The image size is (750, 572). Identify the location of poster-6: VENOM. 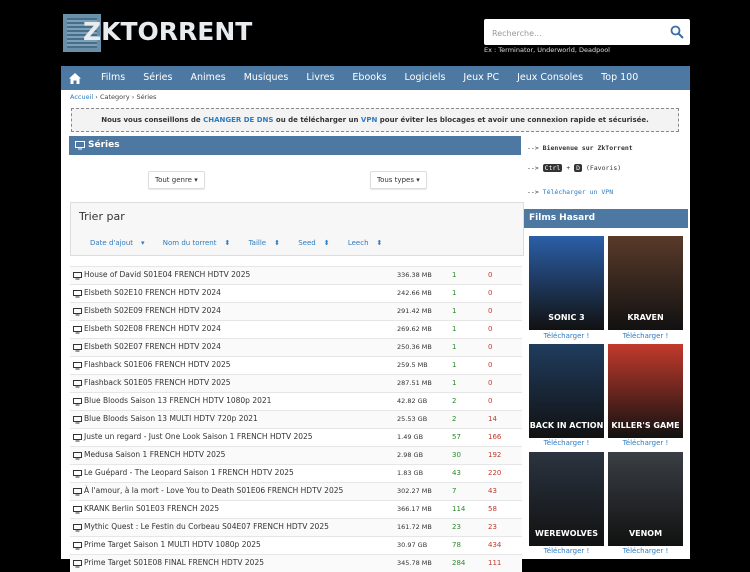
(645, 499).